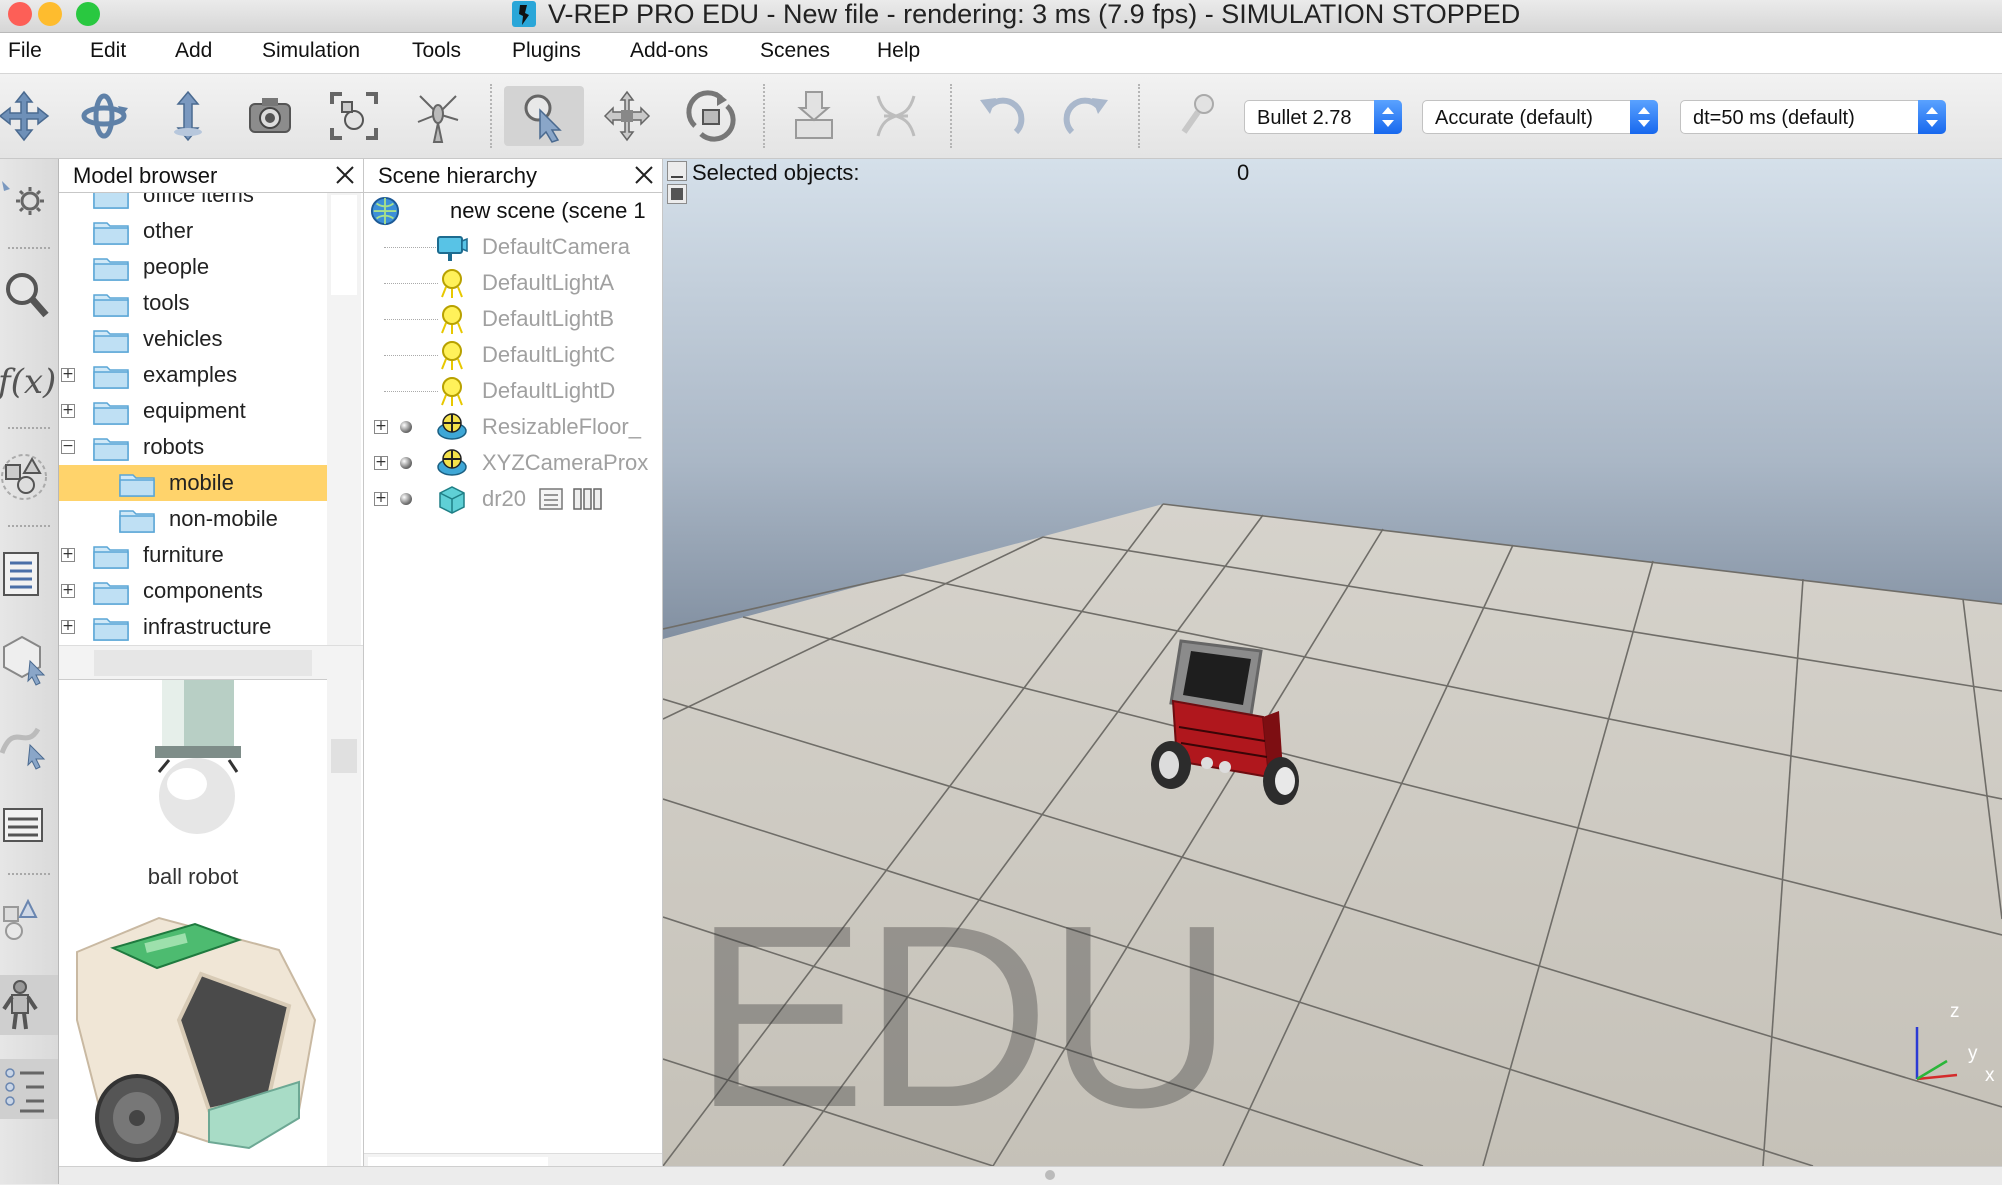 This screenshot has width=2002, height=1185. I want to click on model-folder-furniture: + furniture, so click(193, 555).